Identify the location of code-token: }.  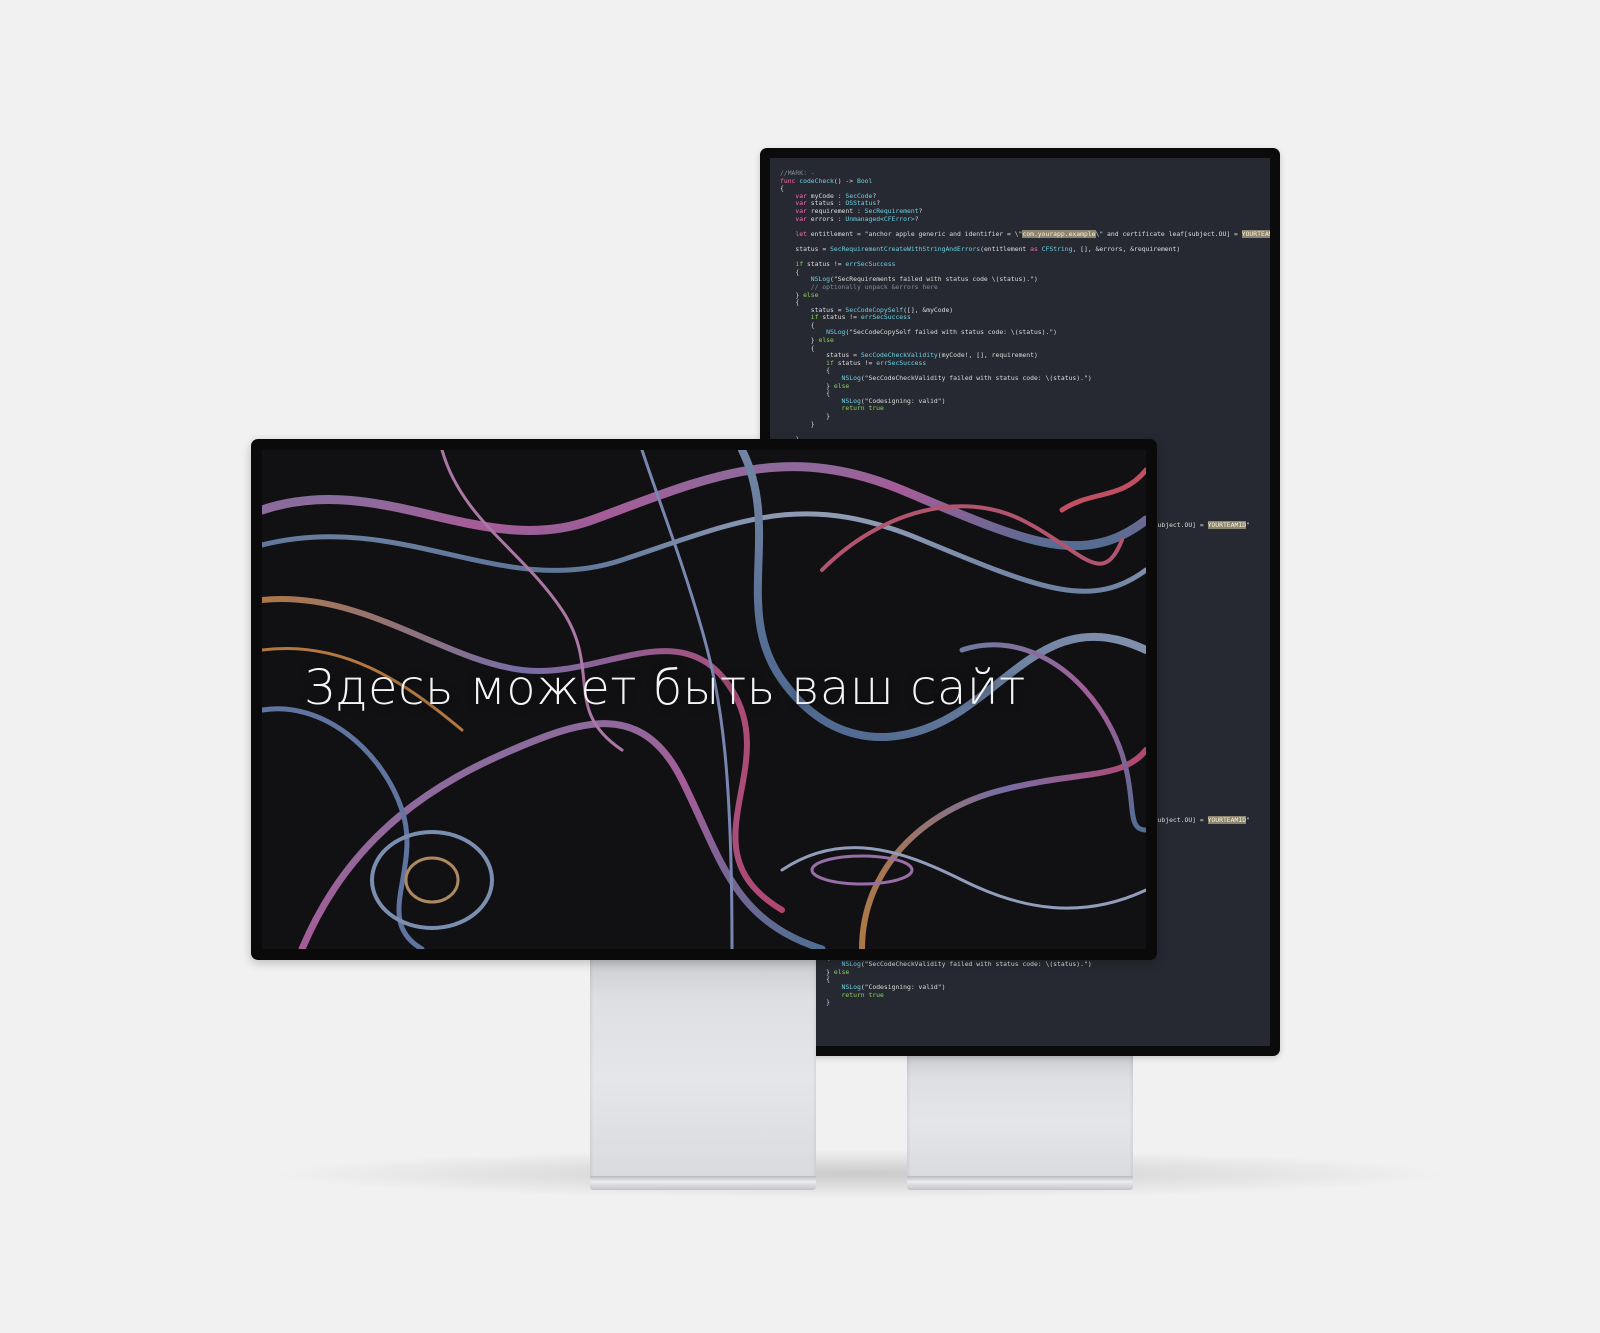
(797, 423).